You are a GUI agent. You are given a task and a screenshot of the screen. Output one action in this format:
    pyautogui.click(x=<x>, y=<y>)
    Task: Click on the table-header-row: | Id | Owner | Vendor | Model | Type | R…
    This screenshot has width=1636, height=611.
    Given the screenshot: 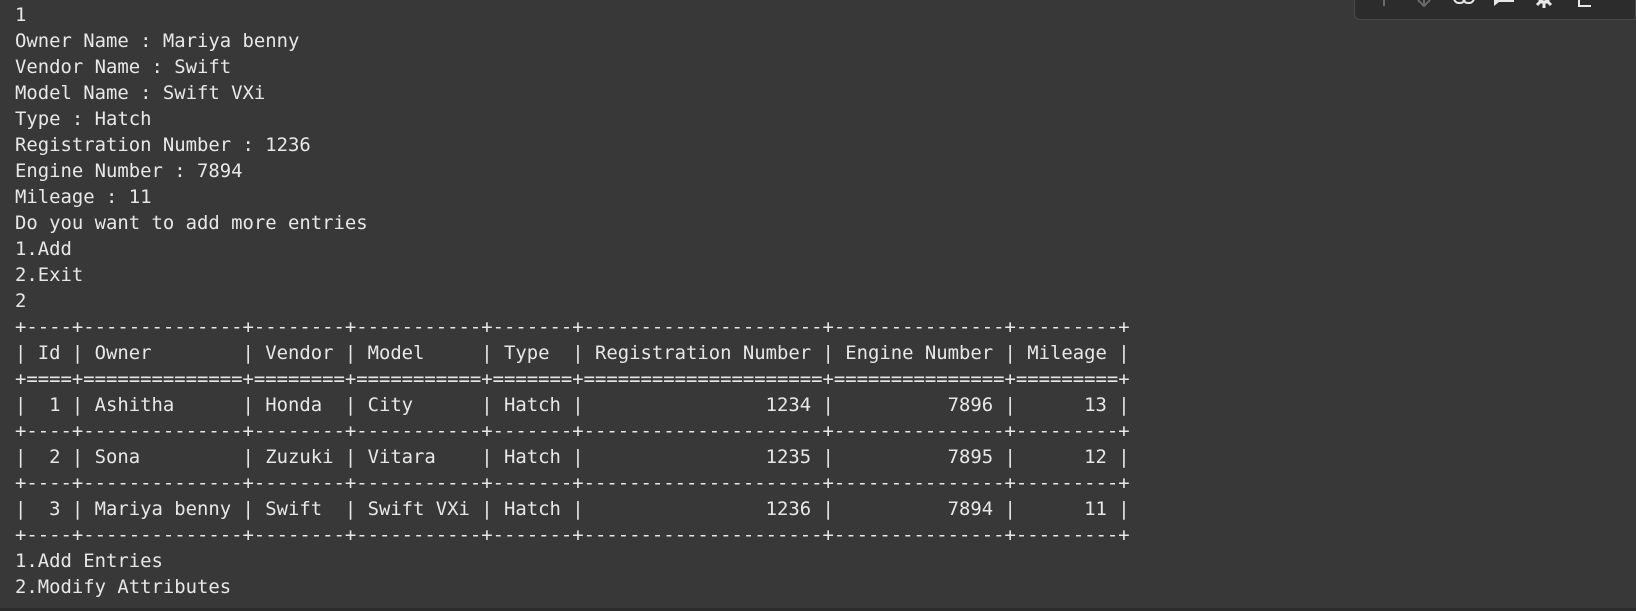 What is the action you would take?
    pyautogui.click(x=572, y=353)
    